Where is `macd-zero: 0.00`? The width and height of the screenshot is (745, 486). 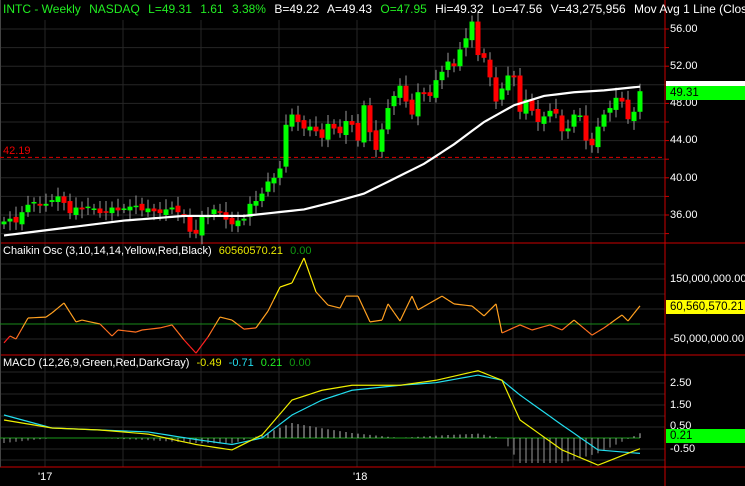
macd-zero: 0.00 is located at coordinates (300, 363).